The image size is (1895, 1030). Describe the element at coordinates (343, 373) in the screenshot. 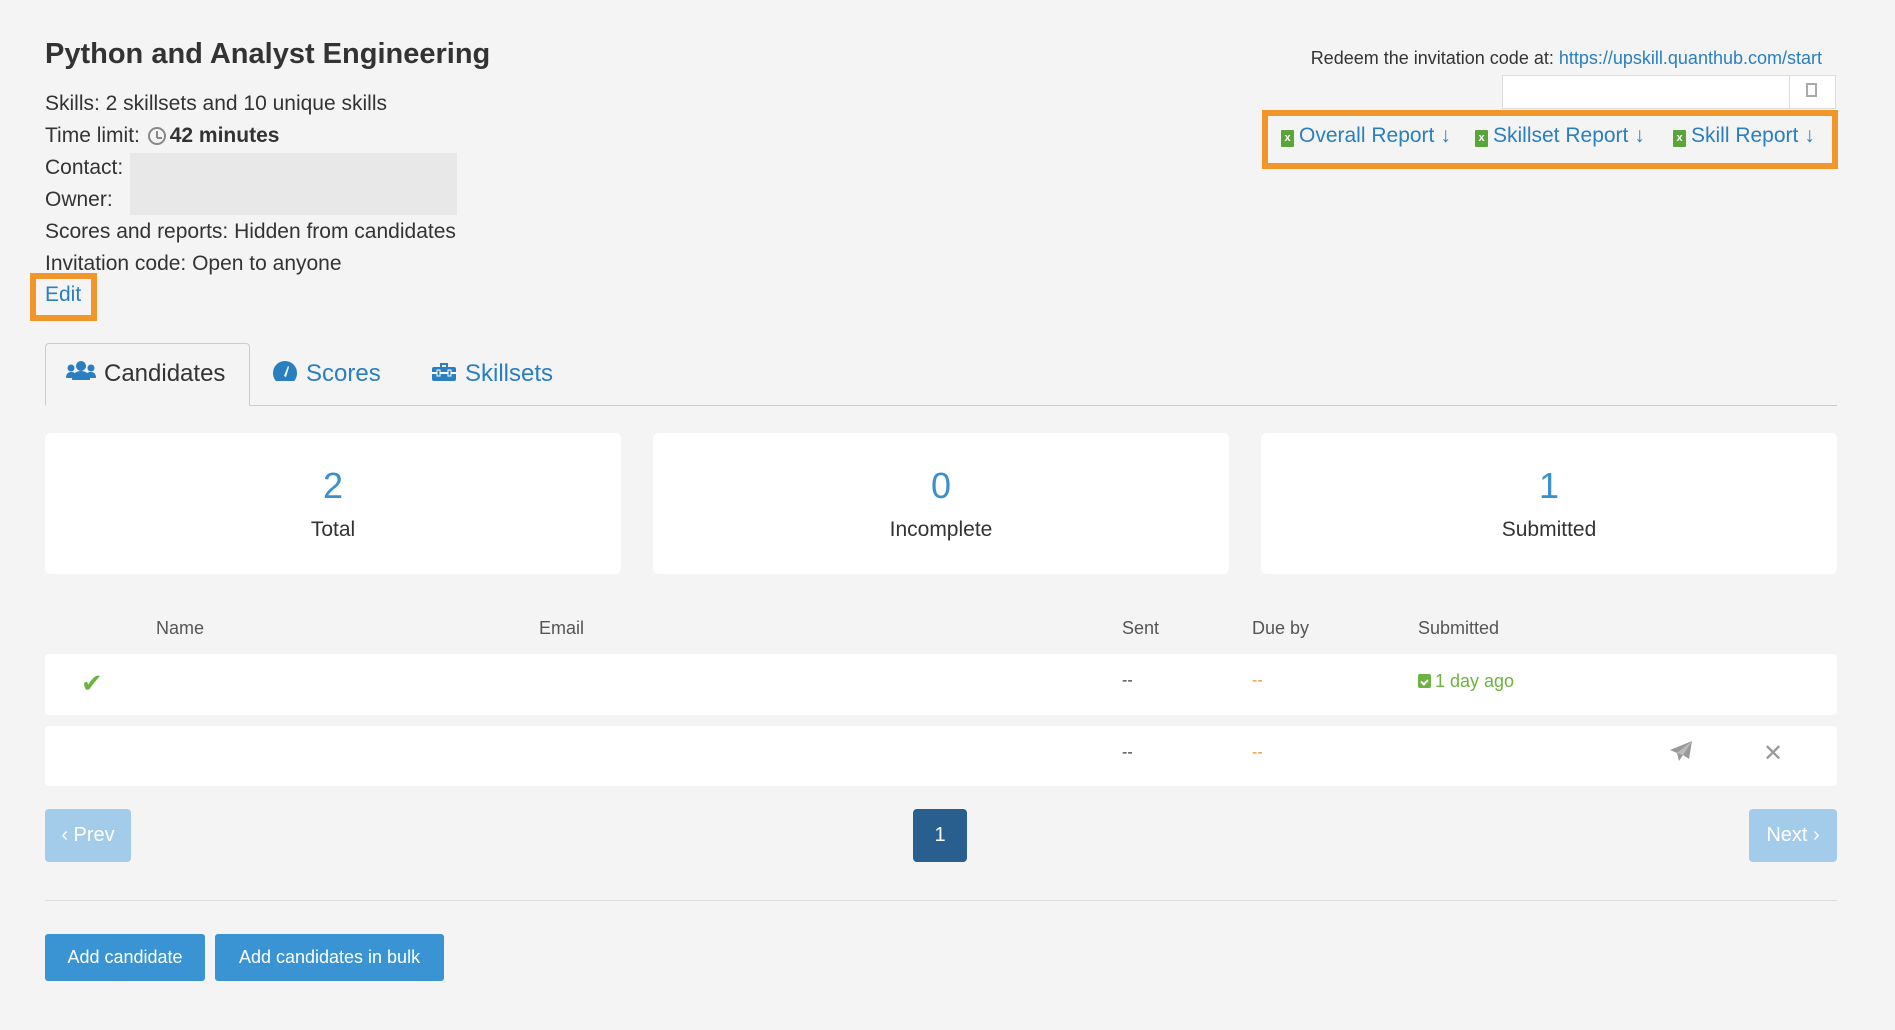

I see `tab-scores-label: Scores` at that location.